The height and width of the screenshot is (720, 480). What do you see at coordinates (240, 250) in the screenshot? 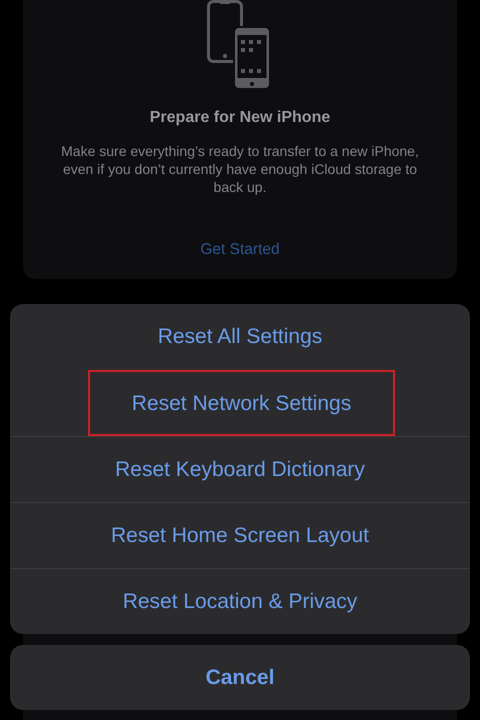
I see `get-started-link: Get Started` at bounding box center [240, 250].